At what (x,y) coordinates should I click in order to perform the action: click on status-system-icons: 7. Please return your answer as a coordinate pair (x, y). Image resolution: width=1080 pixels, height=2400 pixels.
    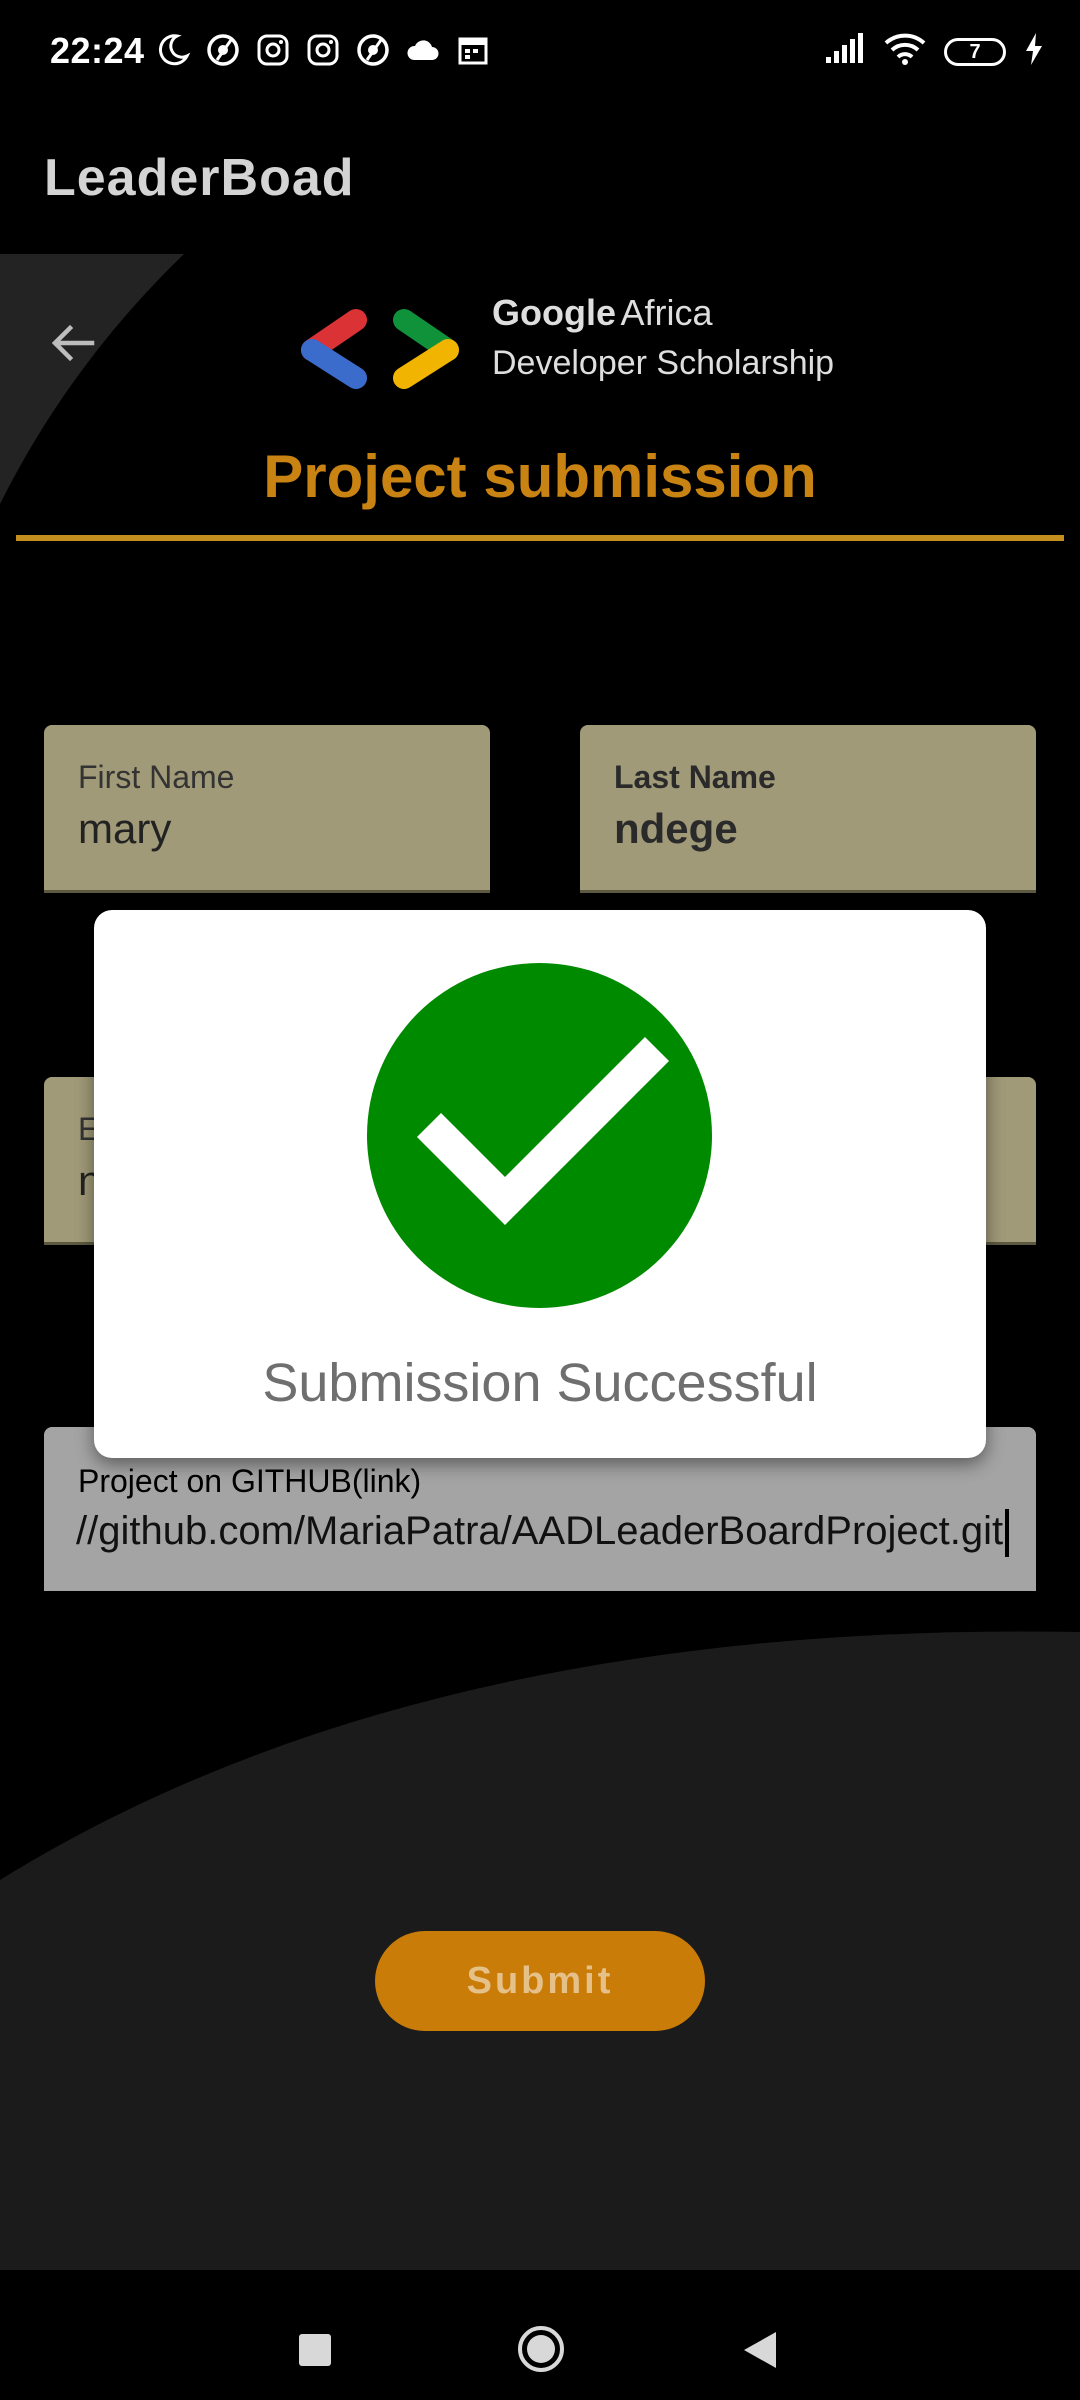
    Looking at the image, I should click on (934, 51).